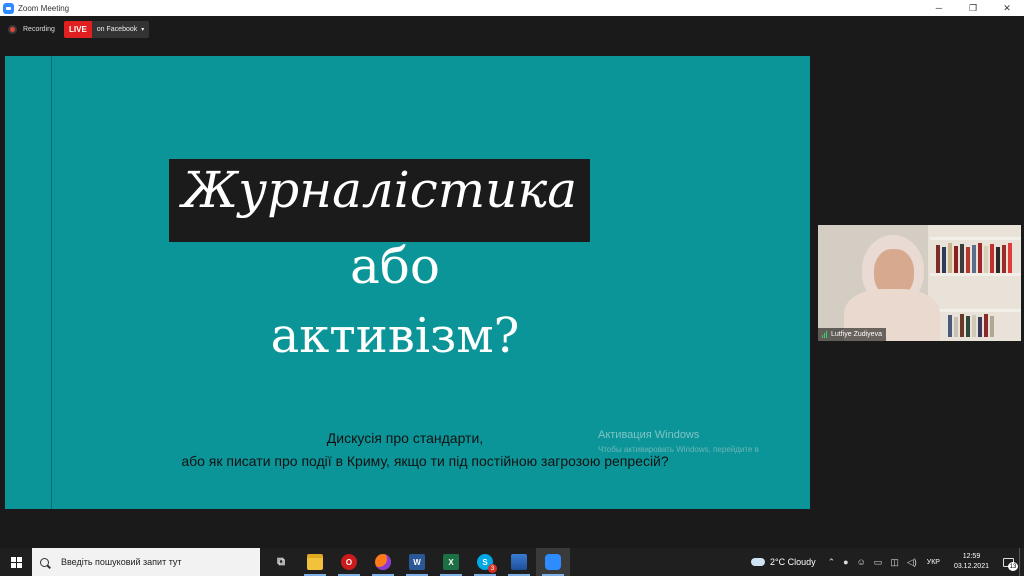 The height and width of the screenshot is (576, 1024). I want to click on weather-widget: 2°C Cloudy, so click(783, 562).